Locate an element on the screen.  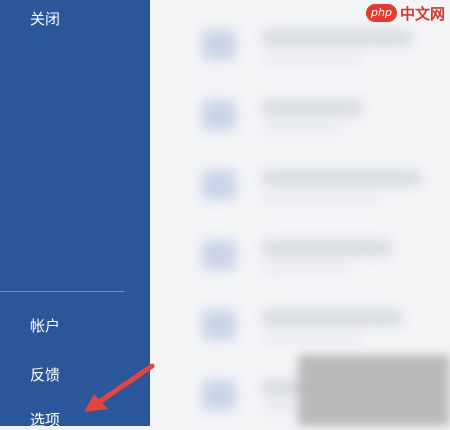
sidebar-divider is located at coordinates (62, 291).